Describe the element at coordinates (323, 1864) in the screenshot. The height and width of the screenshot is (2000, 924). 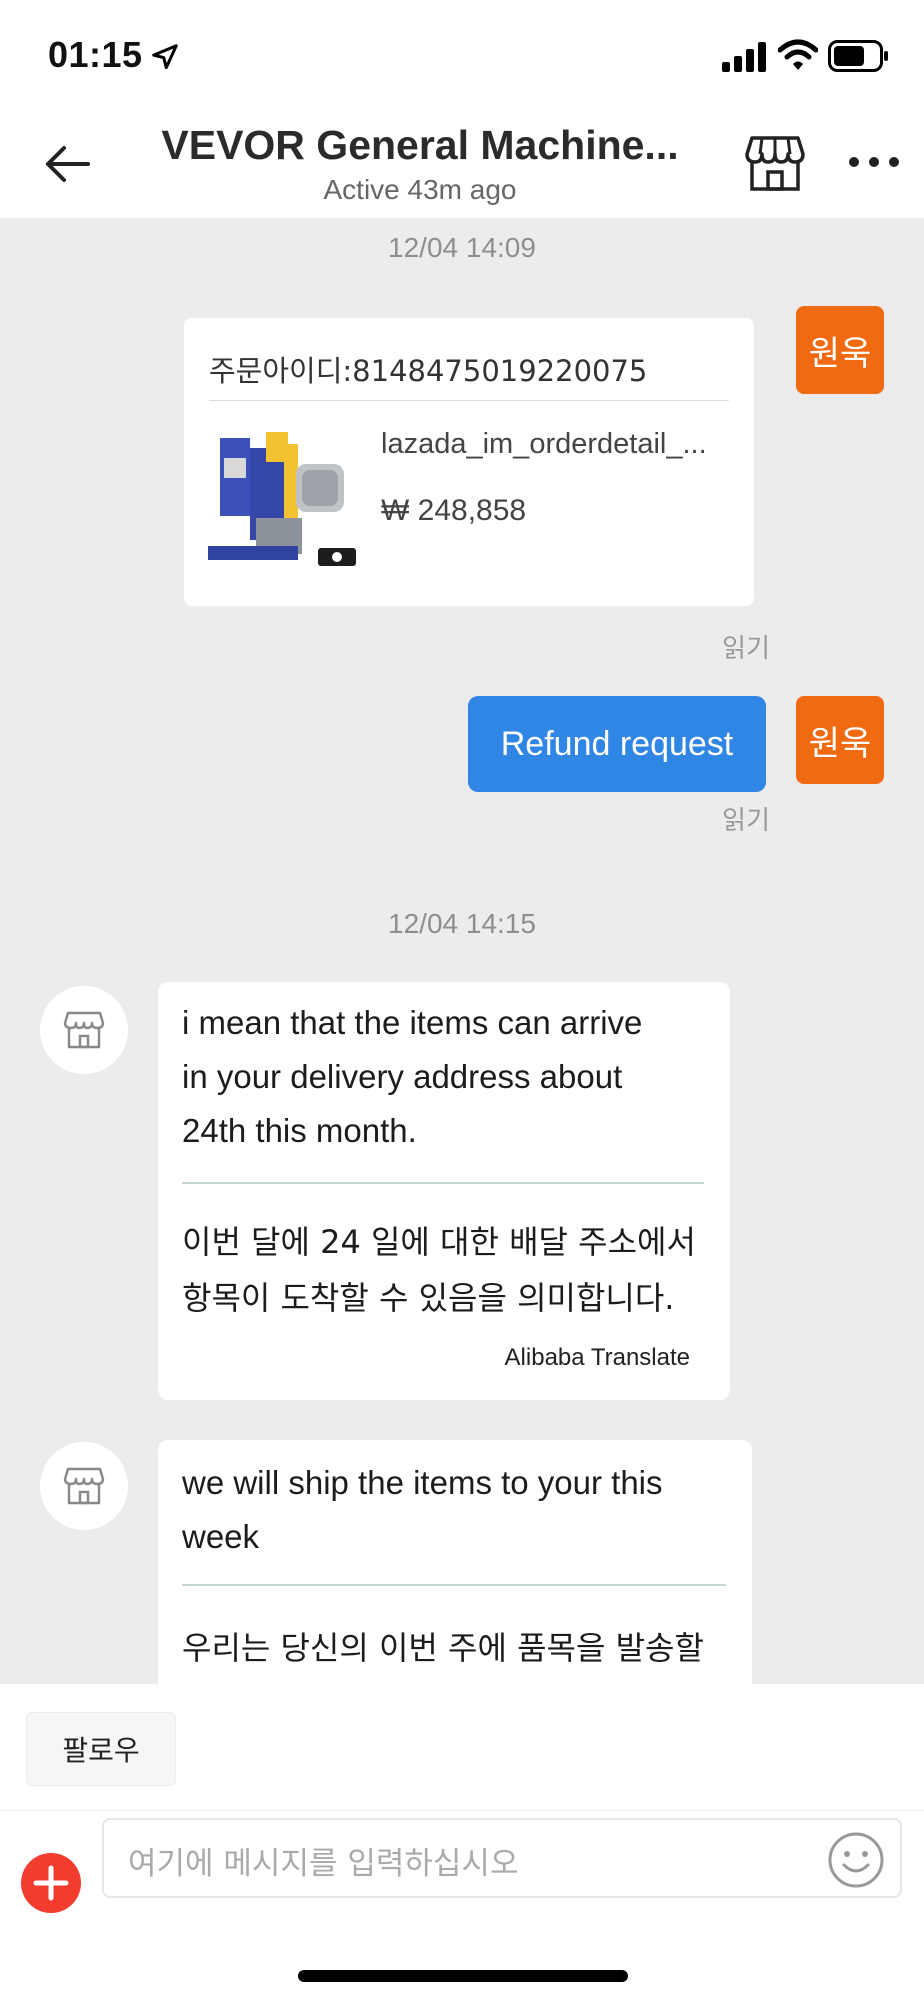
I see `message-input-placeholder: 여기에 메시지를 입력하십시오` at that location.